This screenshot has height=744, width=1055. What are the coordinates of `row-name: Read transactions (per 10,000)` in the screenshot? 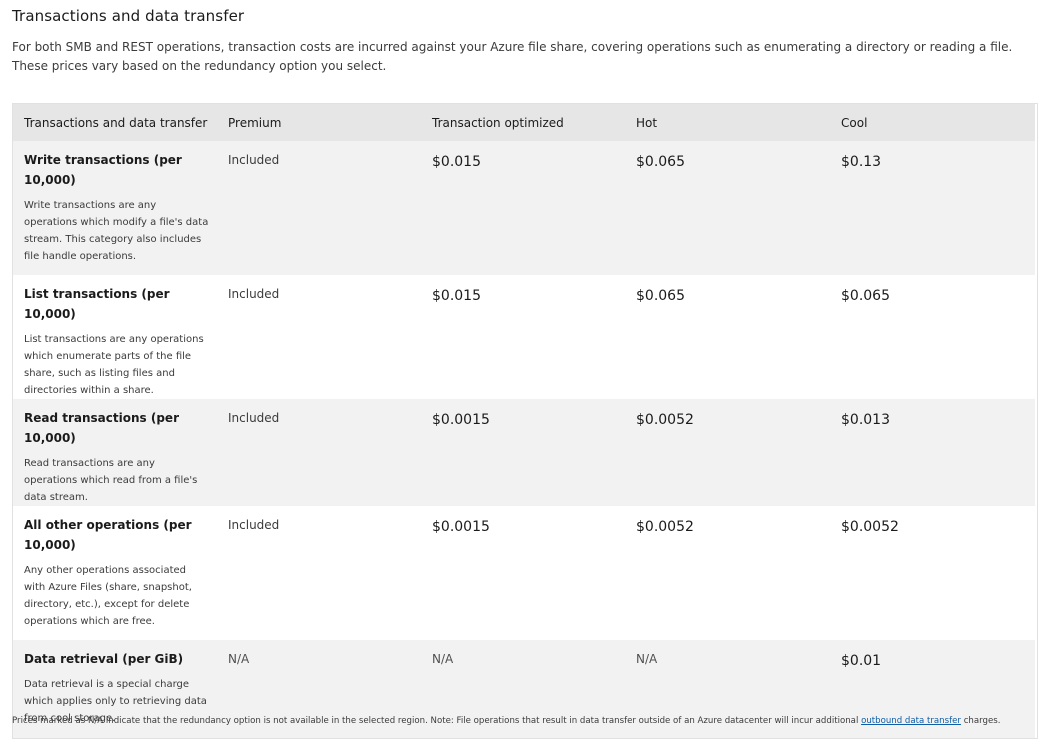 It's located at (101, 428).